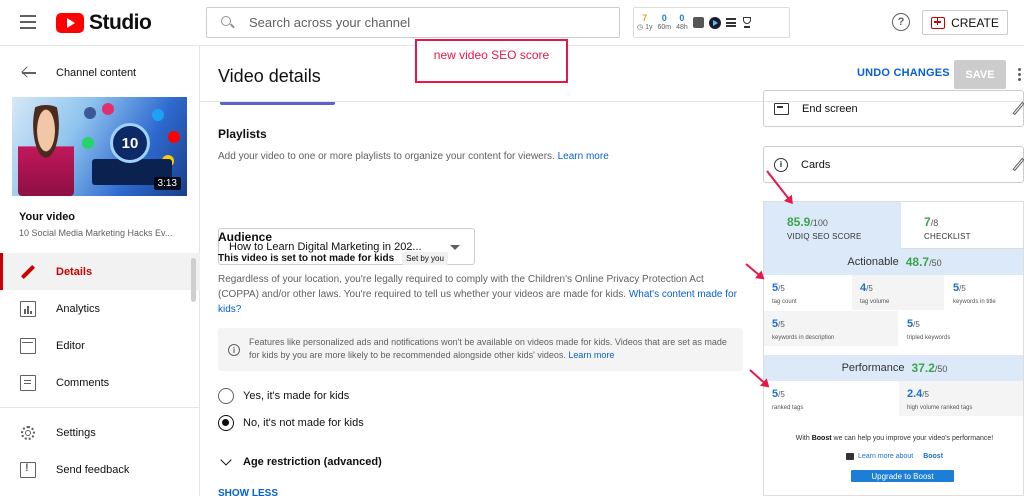 Image resolution: width=1024 pixels, height=496 pixels. I want to click on radio-not-made-for-kids: No, it's not made for kids, so click(291, 423).